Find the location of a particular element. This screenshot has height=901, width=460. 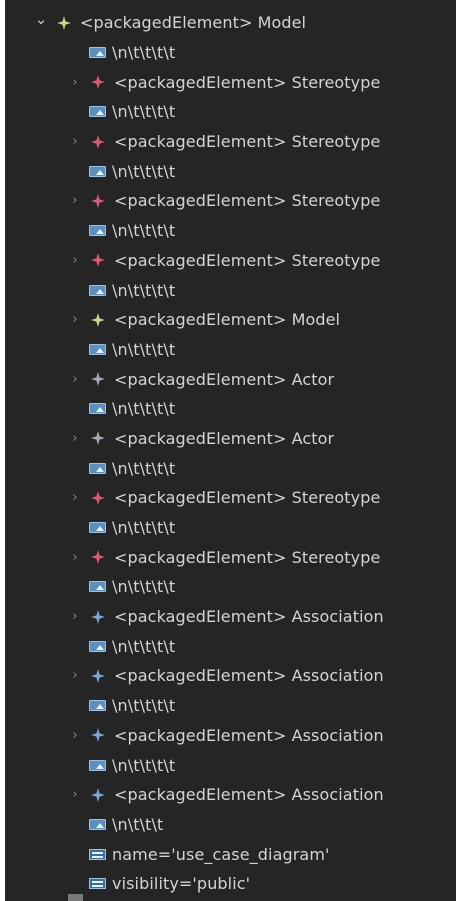

attribute-node: name='use_case_diagram' is located at coordinates (230, 854).